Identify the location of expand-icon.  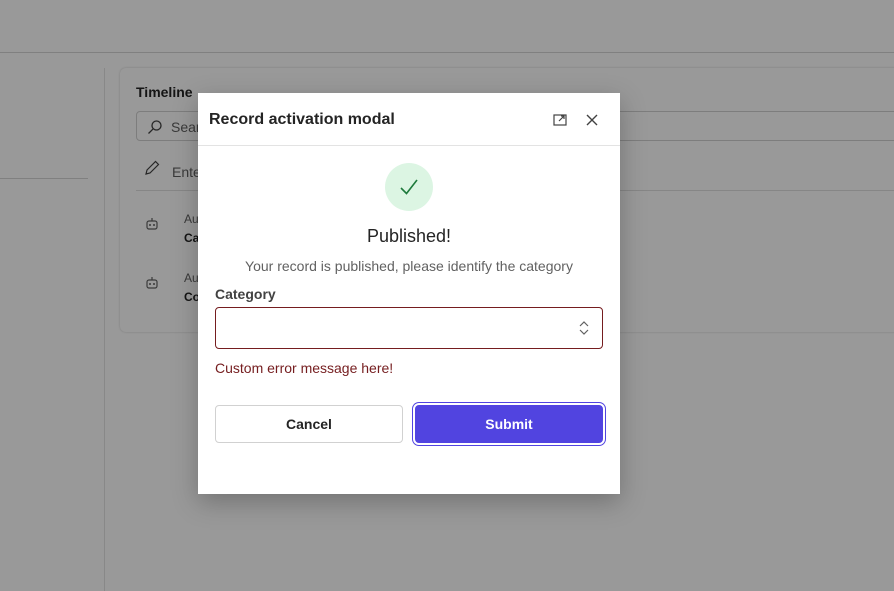
(560, 120).